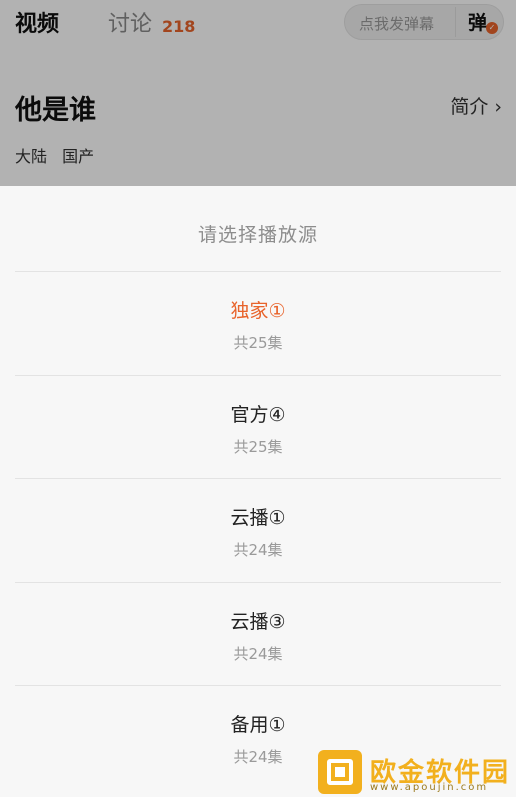  I want to click on watermark-logo-icon, so click(340, 772).